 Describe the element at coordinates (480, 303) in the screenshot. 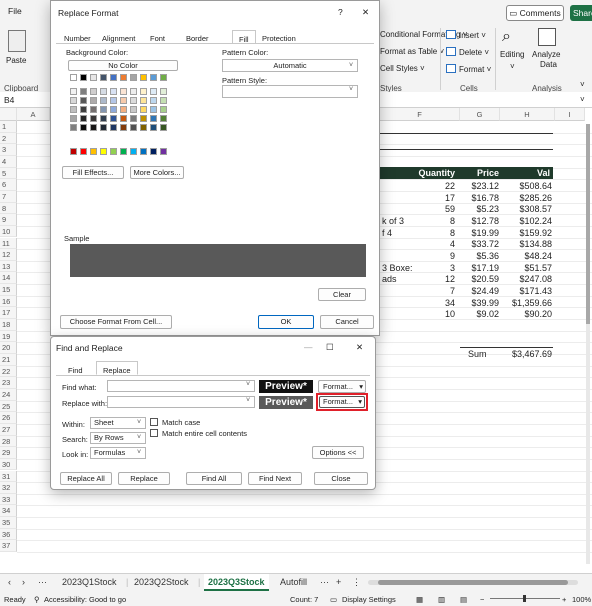

I see `price-cell: $39.99` at that location.